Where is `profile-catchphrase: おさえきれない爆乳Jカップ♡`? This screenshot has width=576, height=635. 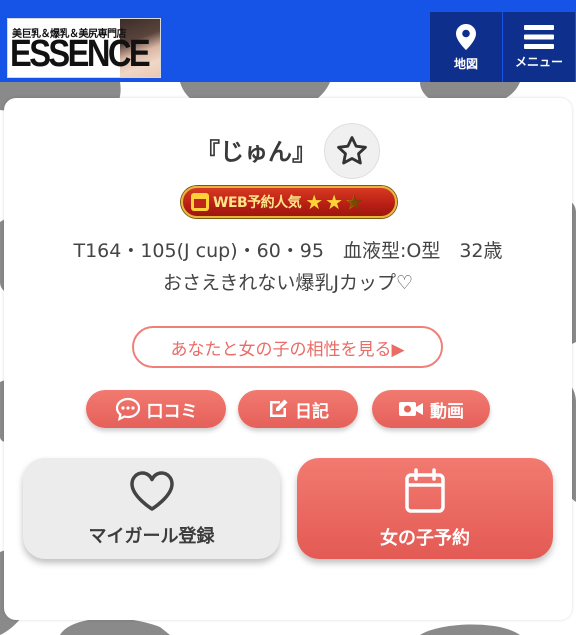 profile-catchphrase: おさえきれない爆乳Jカップ♡ is located at coordinates (288, 283).